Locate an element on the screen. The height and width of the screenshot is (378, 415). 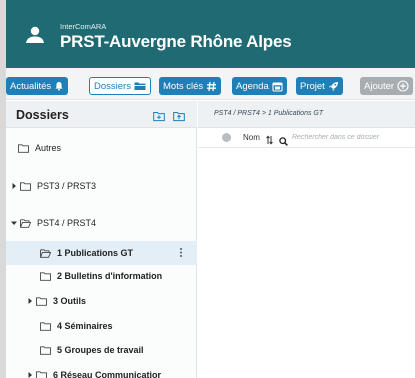
chevron-down-icon is located at coordinates (14, 223).